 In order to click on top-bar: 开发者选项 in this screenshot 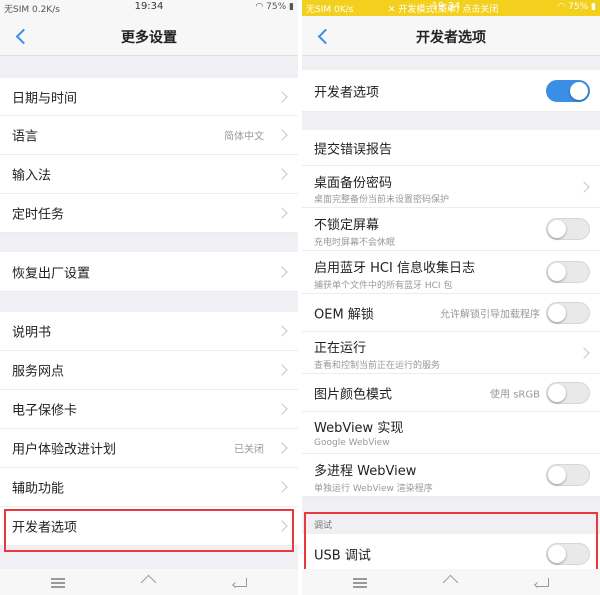, I will do `click(451, 36)`.